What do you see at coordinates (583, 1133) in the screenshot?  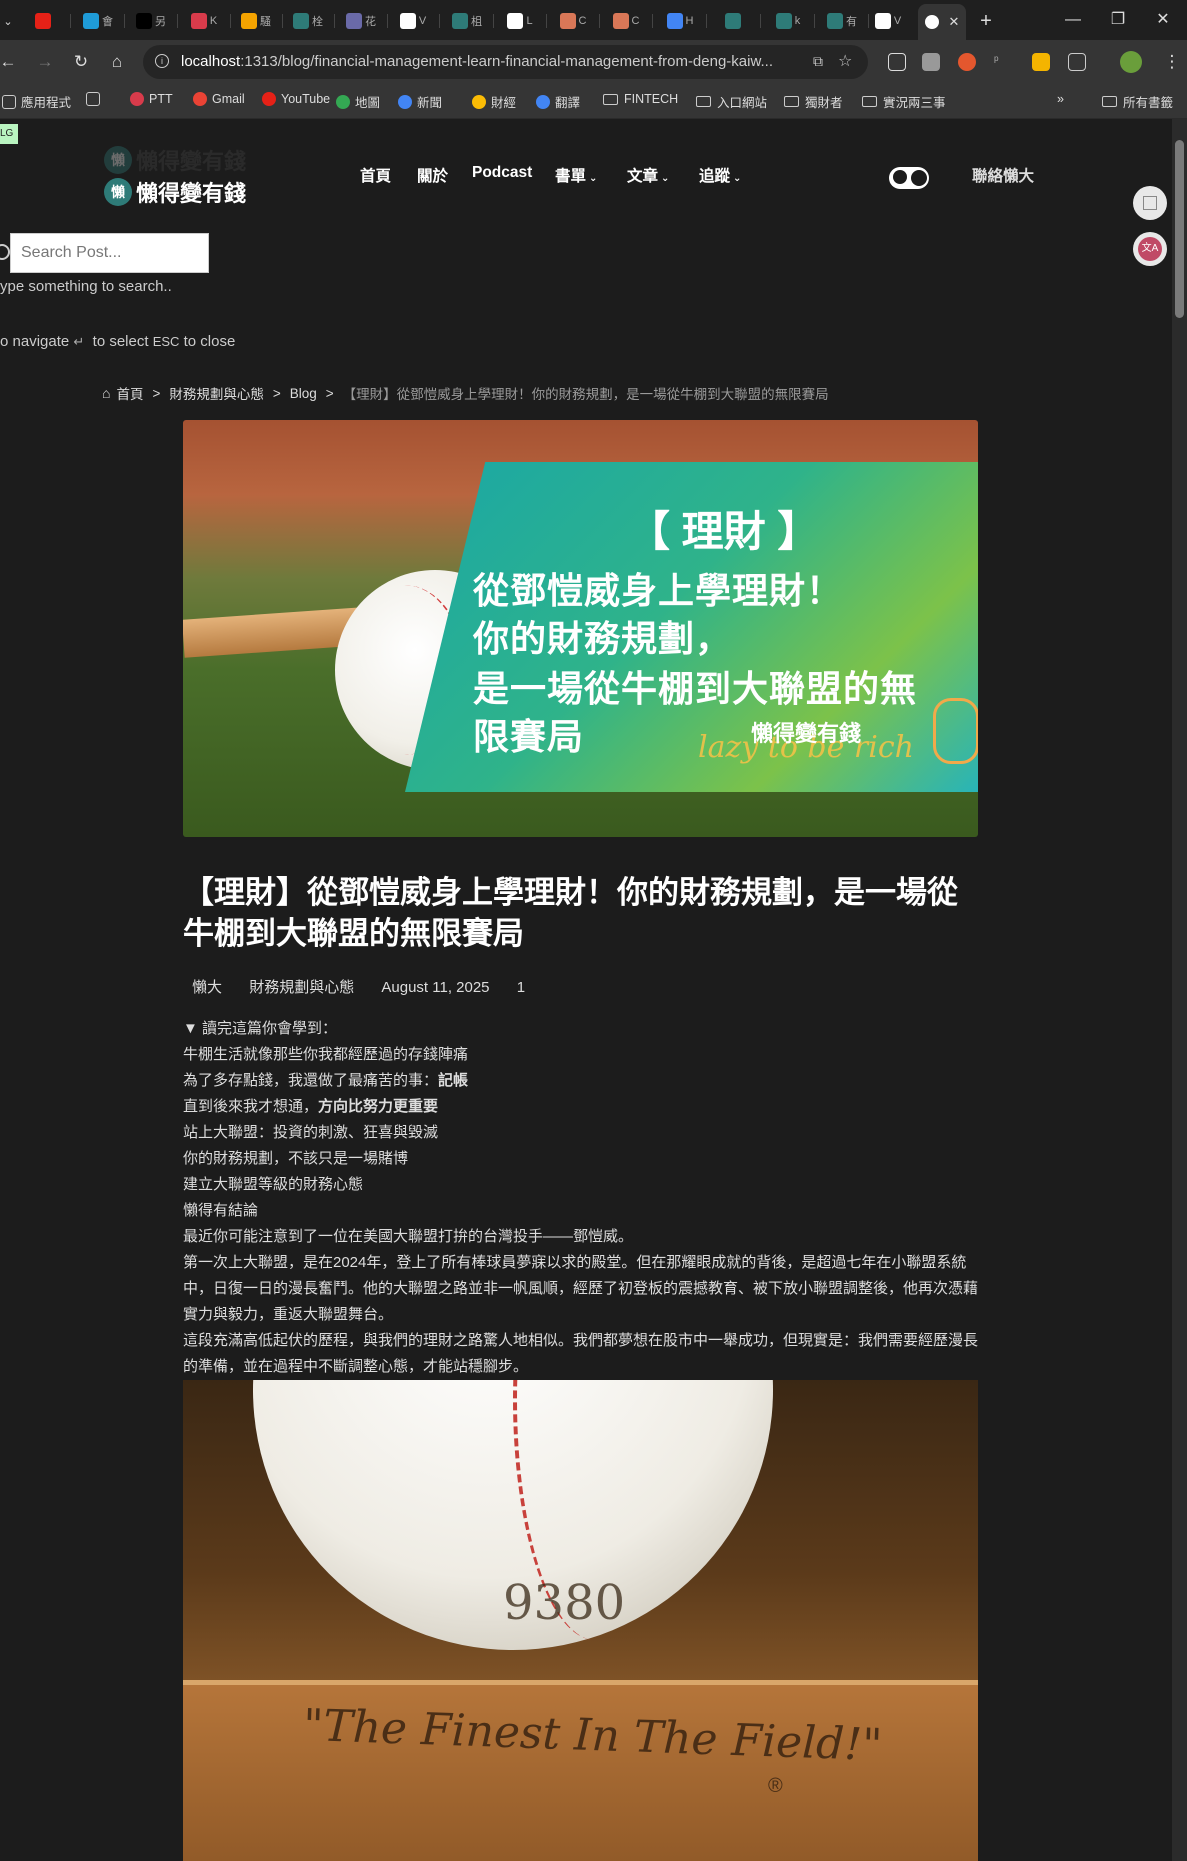 I see `toc-item: 站上大聯盟：投資的刺激、狂喜與毀滅` at bounding box center [583, 1133].